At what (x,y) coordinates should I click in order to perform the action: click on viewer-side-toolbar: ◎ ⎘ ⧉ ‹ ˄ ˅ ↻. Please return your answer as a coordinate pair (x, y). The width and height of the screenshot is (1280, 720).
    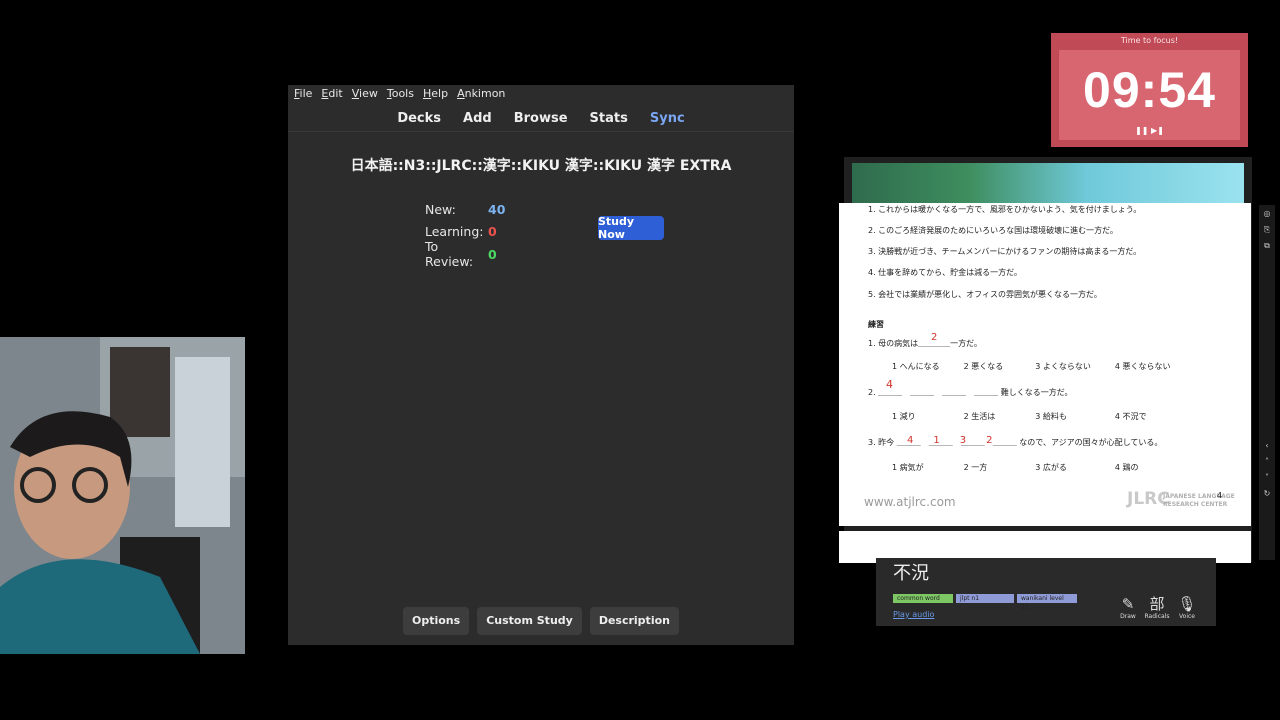
    Looking at the image, I should click on (1267, 382).